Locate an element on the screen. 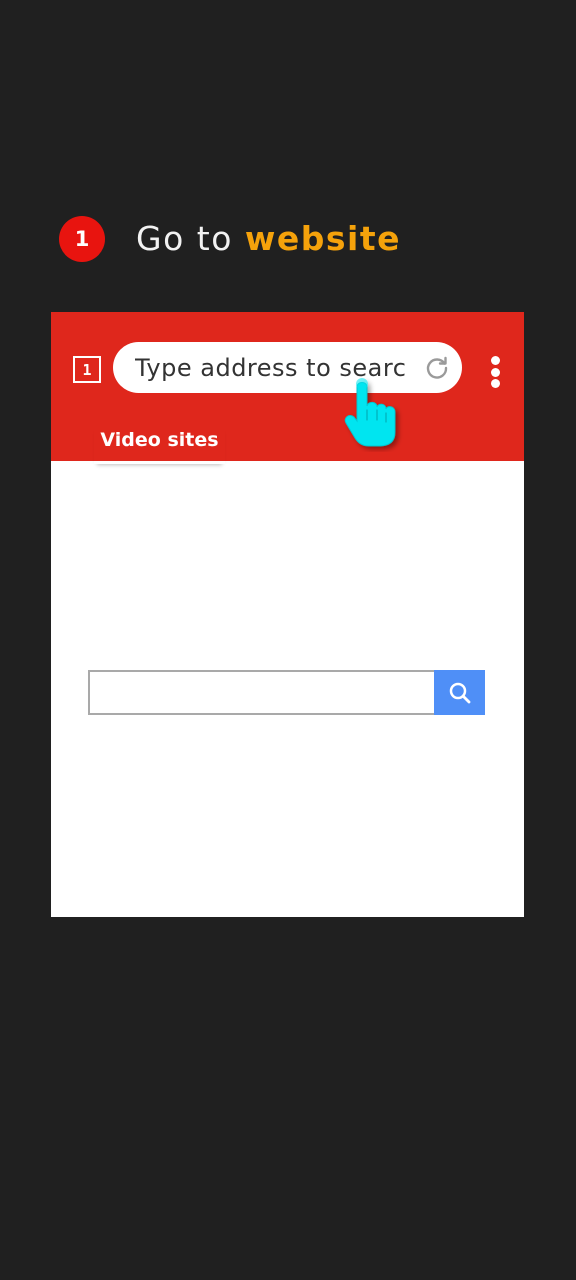 The width and height of the screenshot is (576, 1280). step-title: Go to website is located at coordinates (268, 239).